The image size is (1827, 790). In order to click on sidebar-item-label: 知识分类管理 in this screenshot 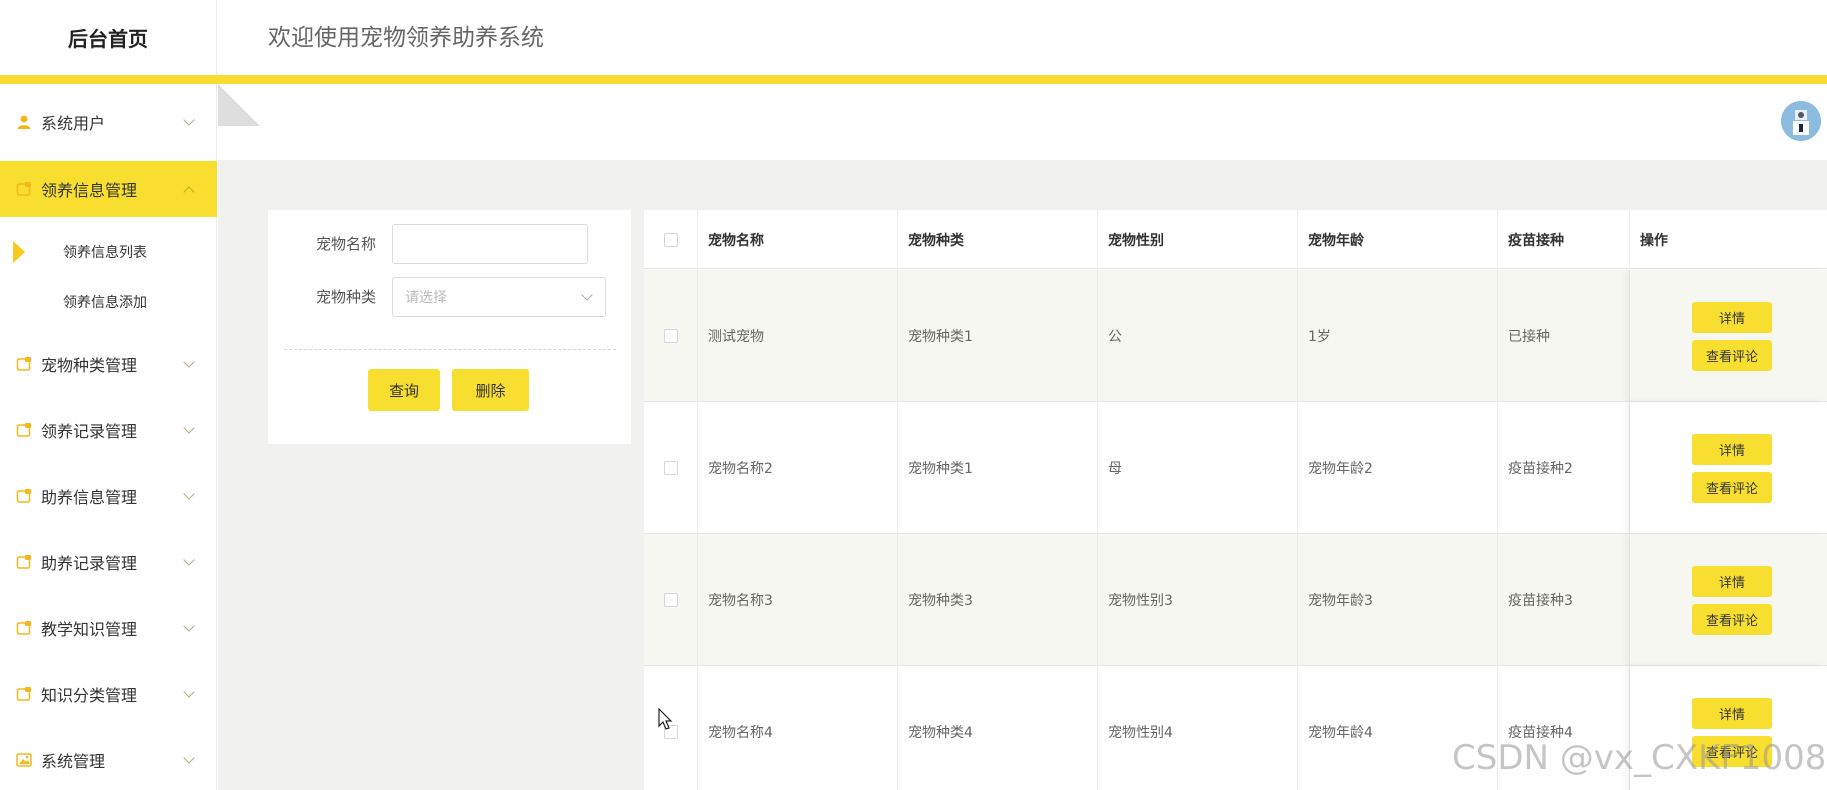, I will do `click(89, 695)`.